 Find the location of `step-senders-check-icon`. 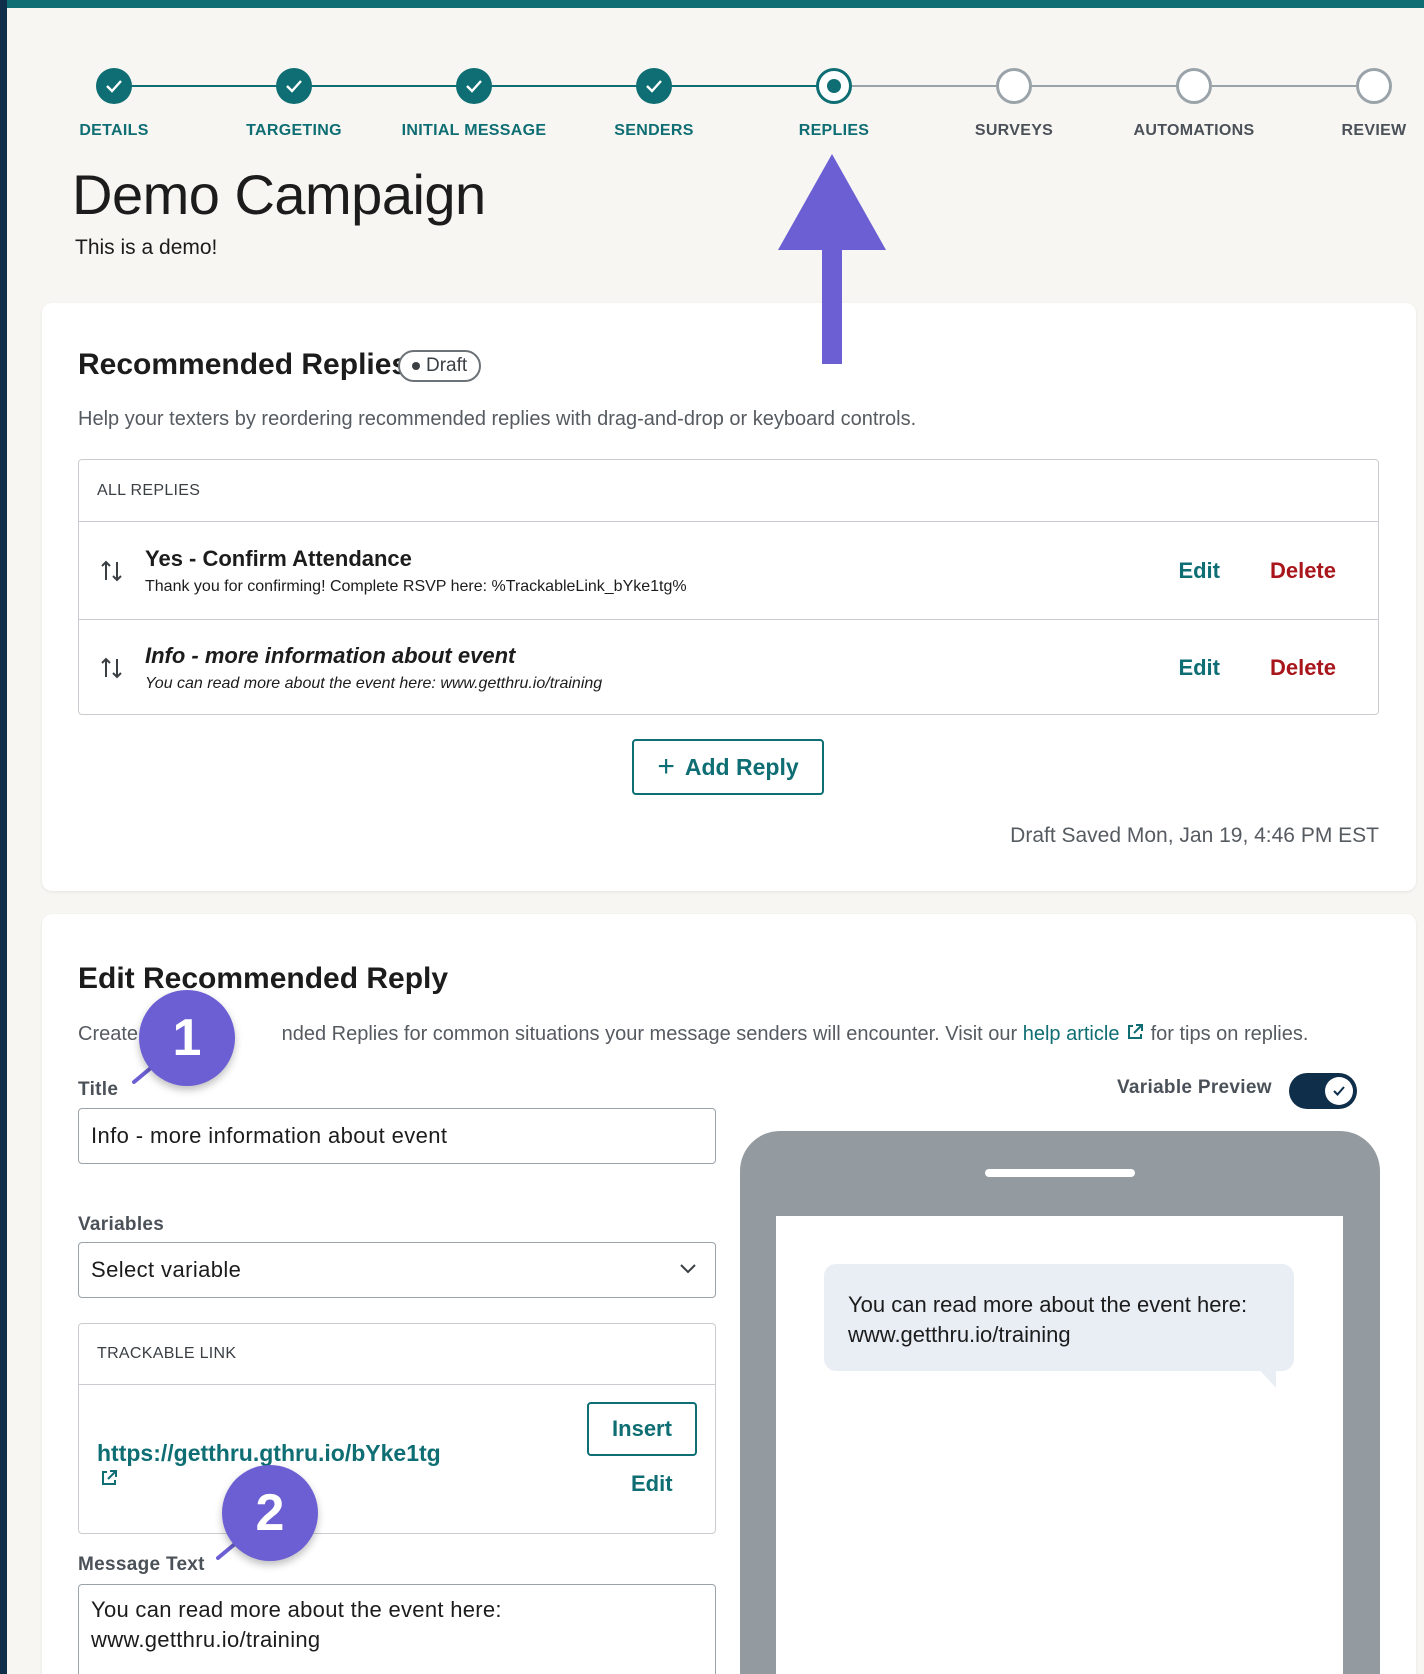

step-senders-check-icon is located at coordinates (654, 86).